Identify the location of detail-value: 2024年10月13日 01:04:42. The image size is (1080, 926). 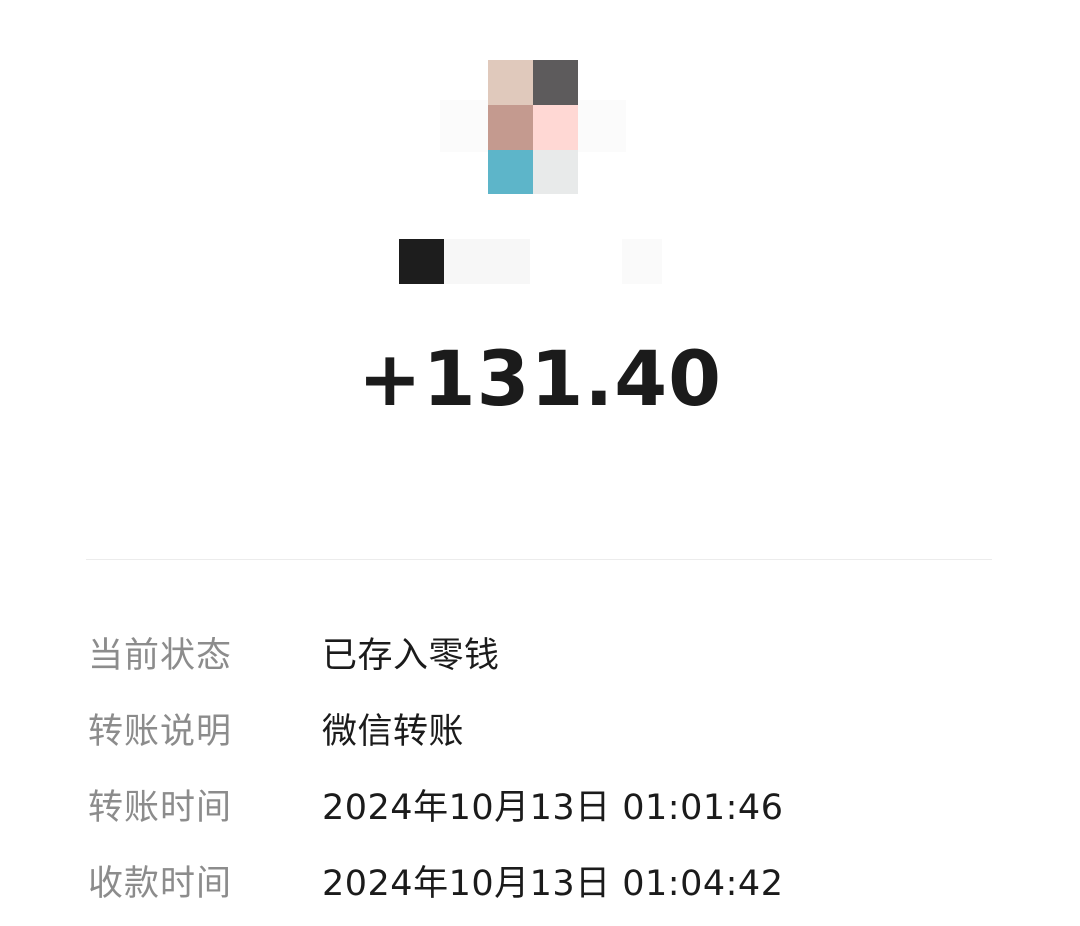
(553, 884).